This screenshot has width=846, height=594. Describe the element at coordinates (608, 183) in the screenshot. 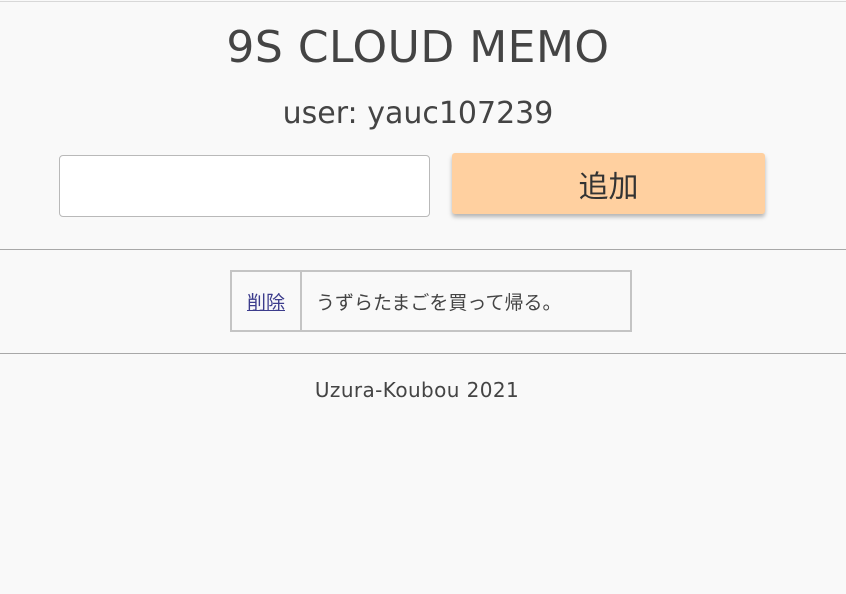

I see `add-button: 追加` at that location.